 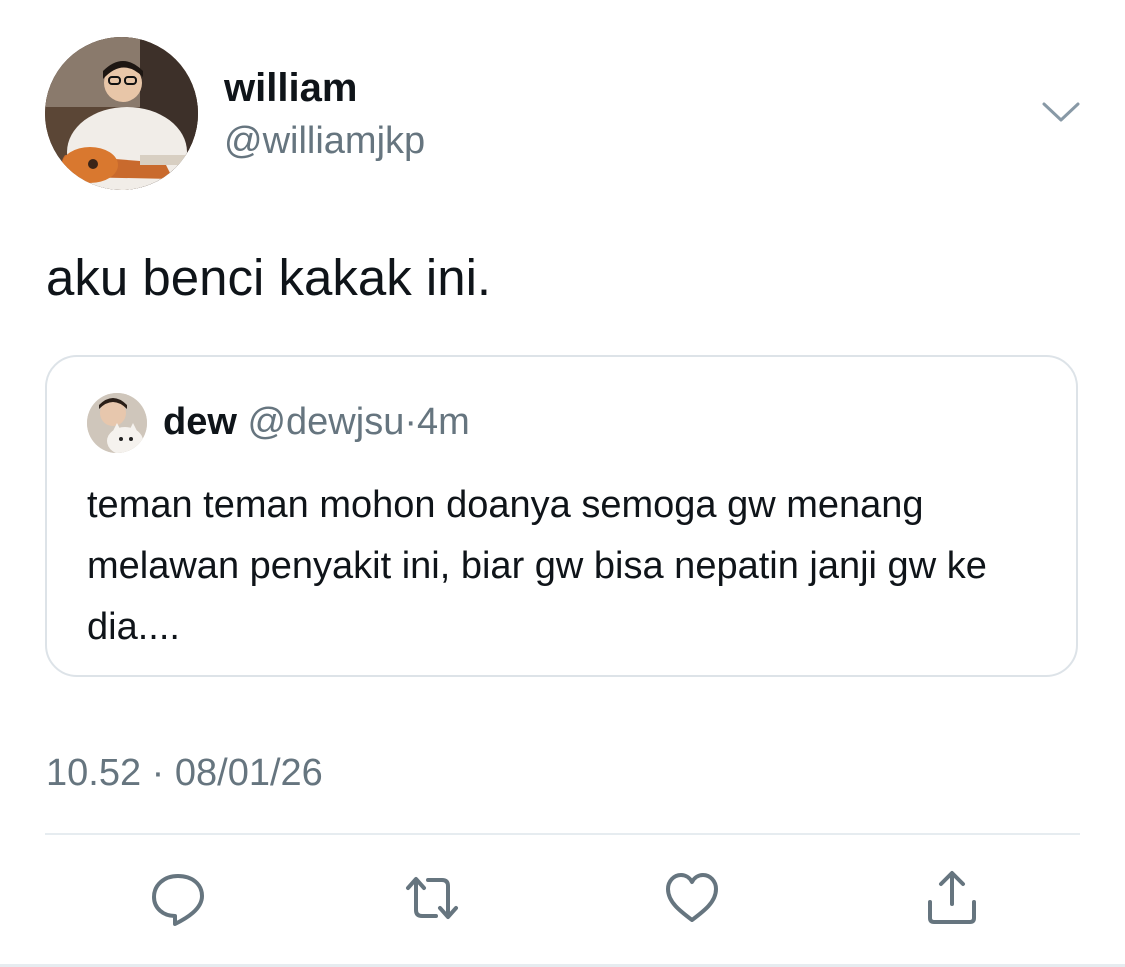 I want to click on like-icon, so click(x=692, y=898).